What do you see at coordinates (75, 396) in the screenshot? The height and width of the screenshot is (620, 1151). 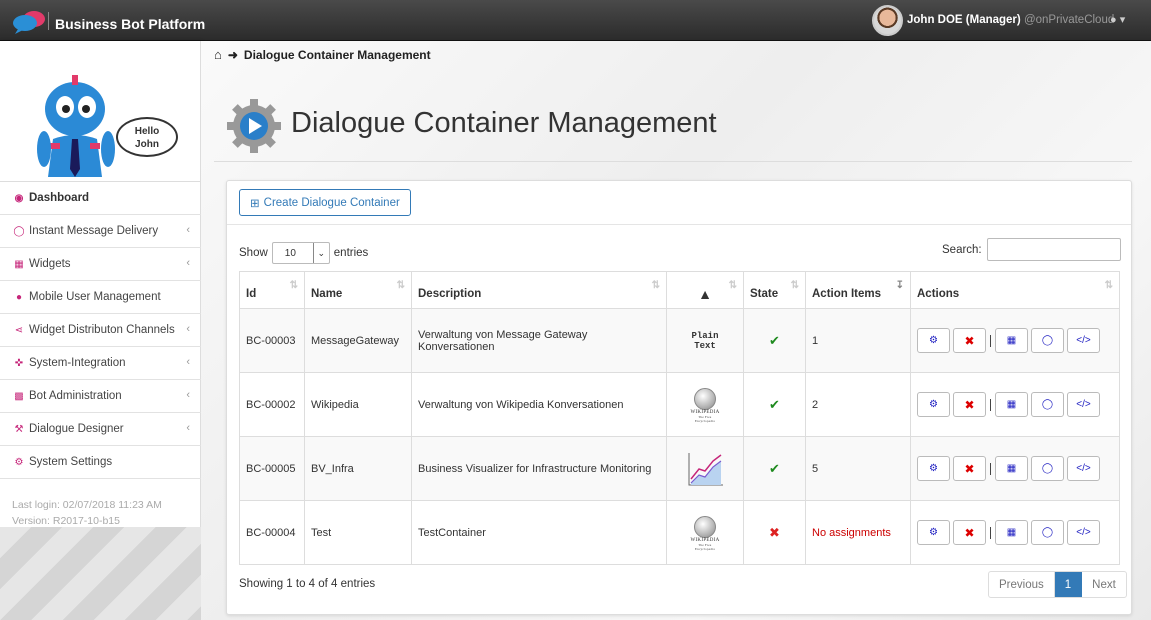 I see `sidebar-item-label: Bot Administration` at bounding box center [75, 396].